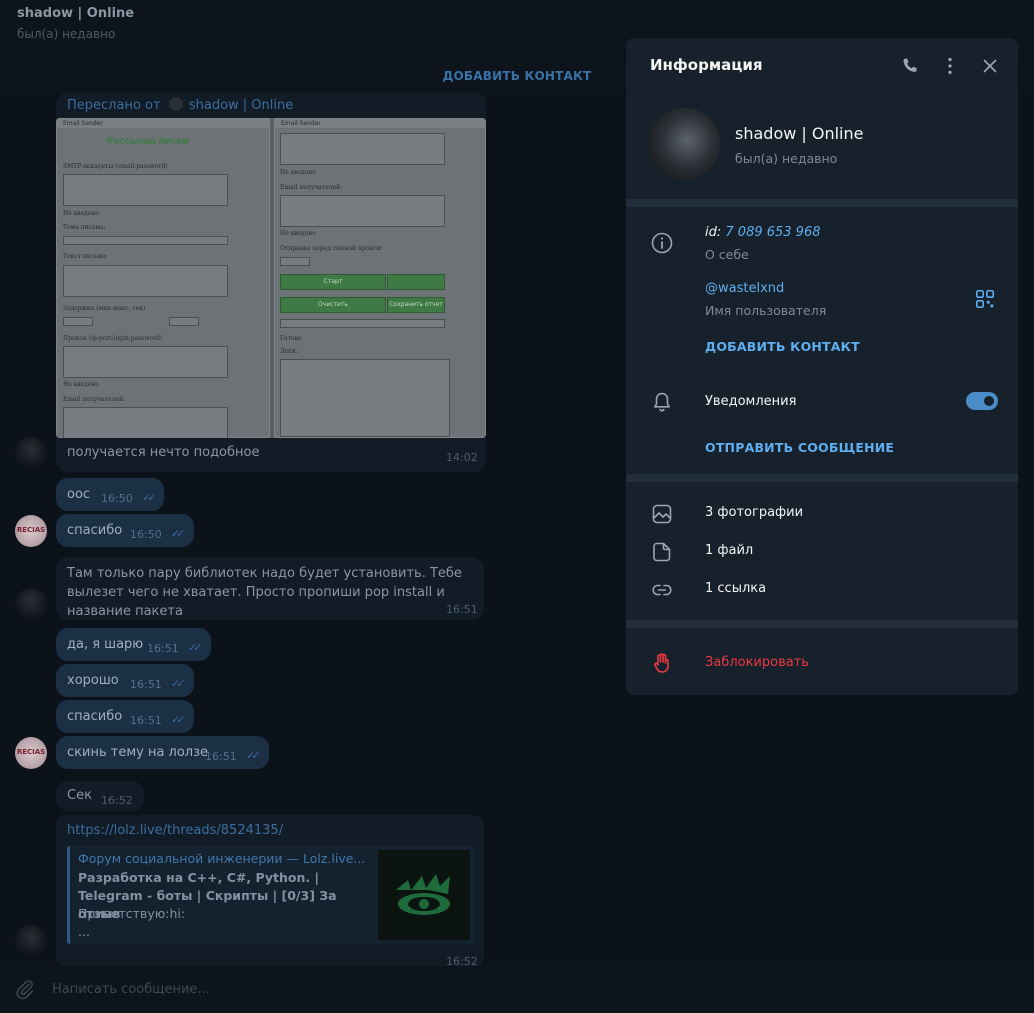  What do you see at coordinates (125, 716) in the screenshot?
I see `message-bubble: спасибо 16:51 ✓✓` at bounding box center [125, 716].